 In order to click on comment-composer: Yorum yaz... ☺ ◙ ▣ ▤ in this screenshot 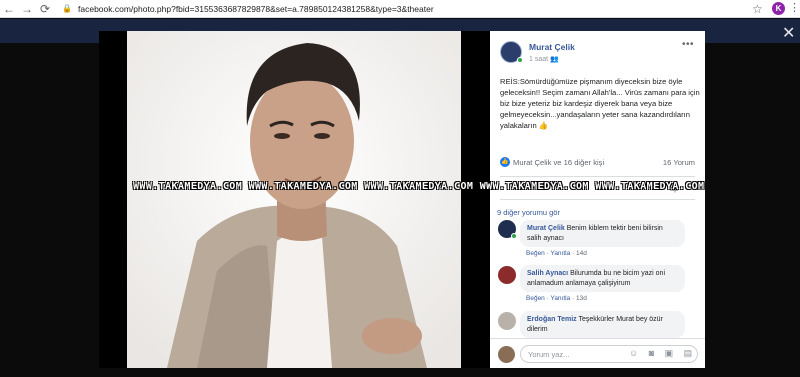, I will do `click(597, 353)`.